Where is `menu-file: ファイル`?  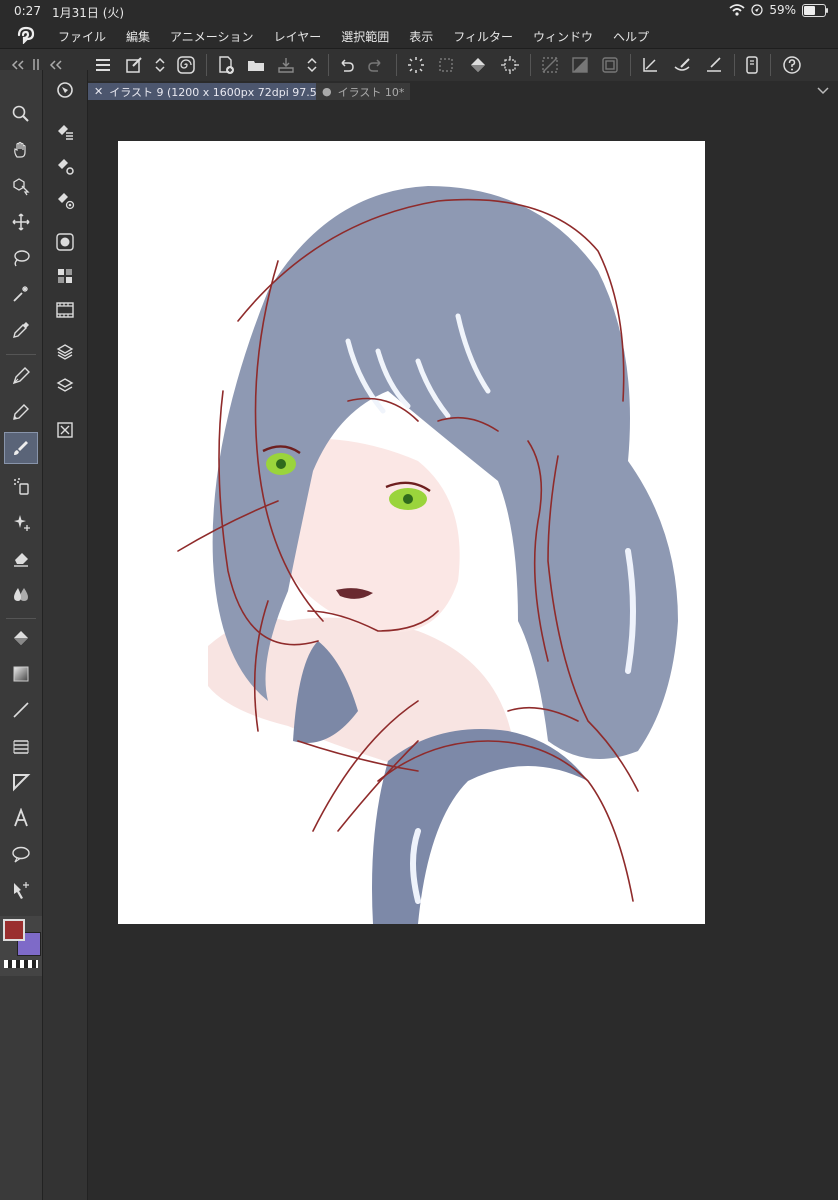 menu-file: ファイル is located at coordinates (82, 36).